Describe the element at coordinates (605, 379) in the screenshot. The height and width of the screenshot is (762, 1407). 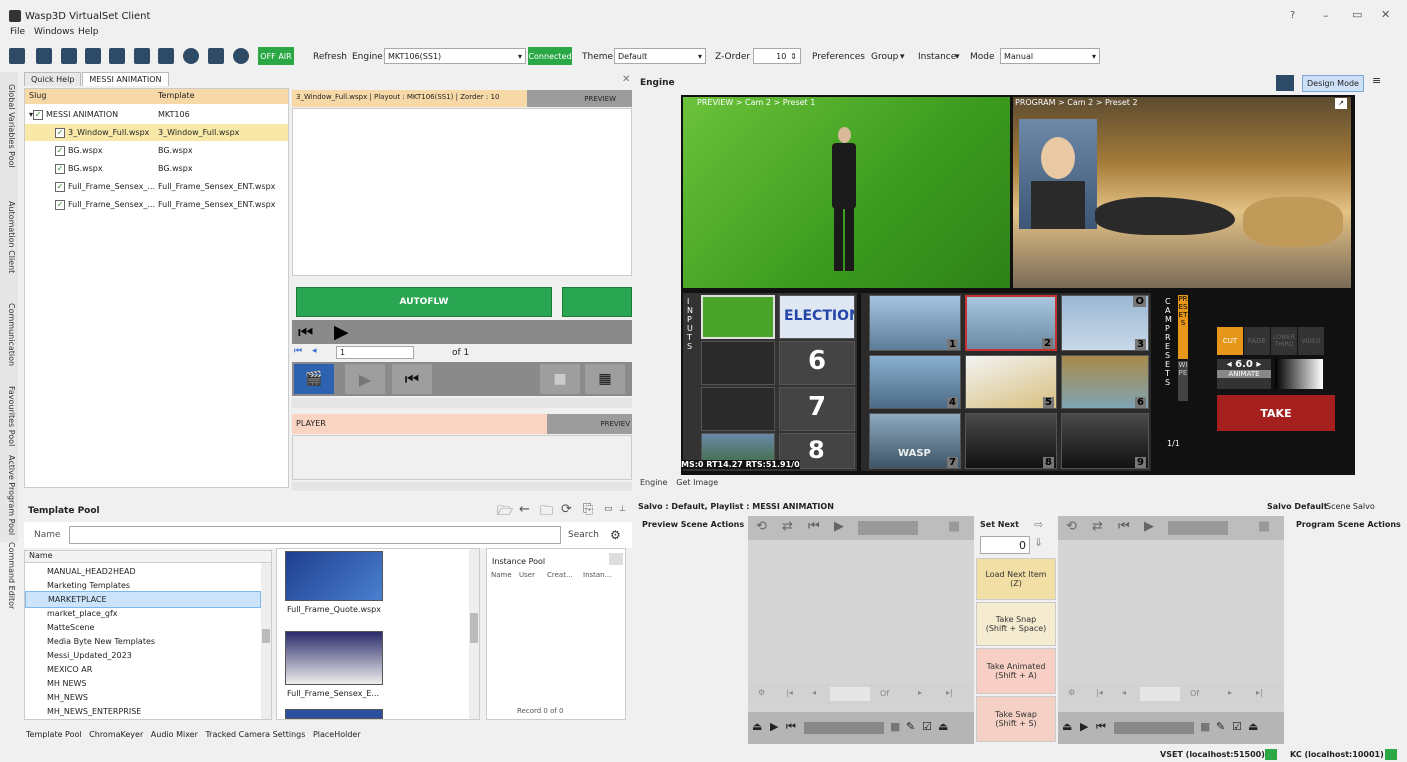
I see `player-film-icon: ▦` at that location.